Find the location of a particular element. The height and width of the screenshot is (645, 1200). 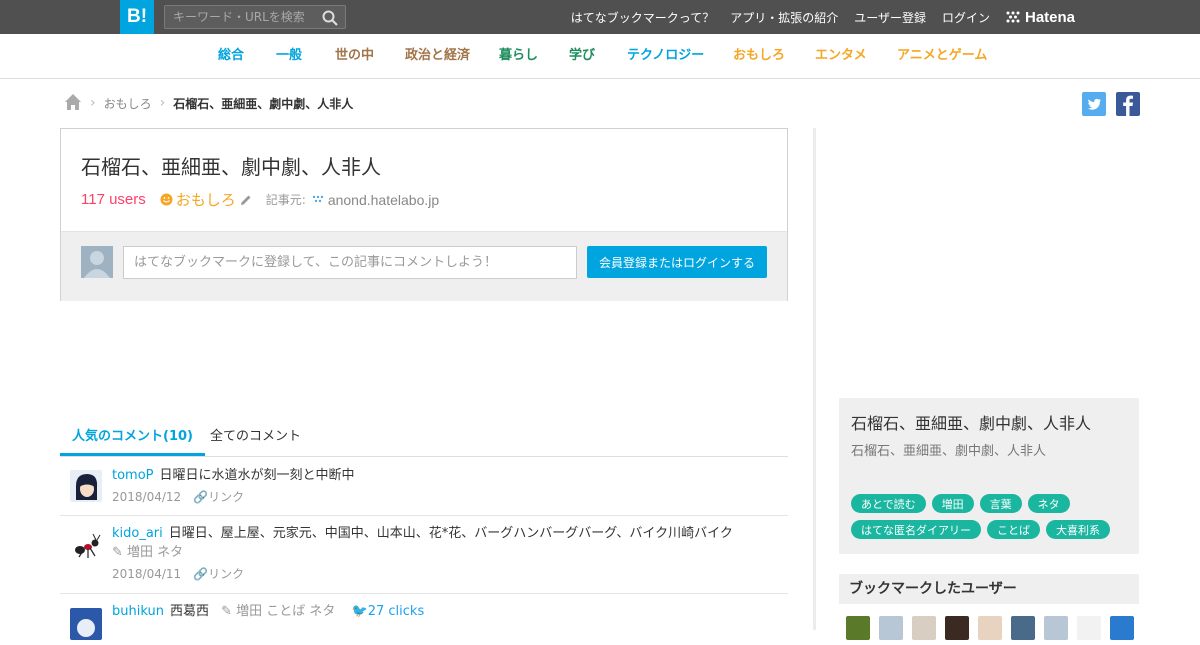

category-entertainment: エンタメ is located at coordinates (841, 56).